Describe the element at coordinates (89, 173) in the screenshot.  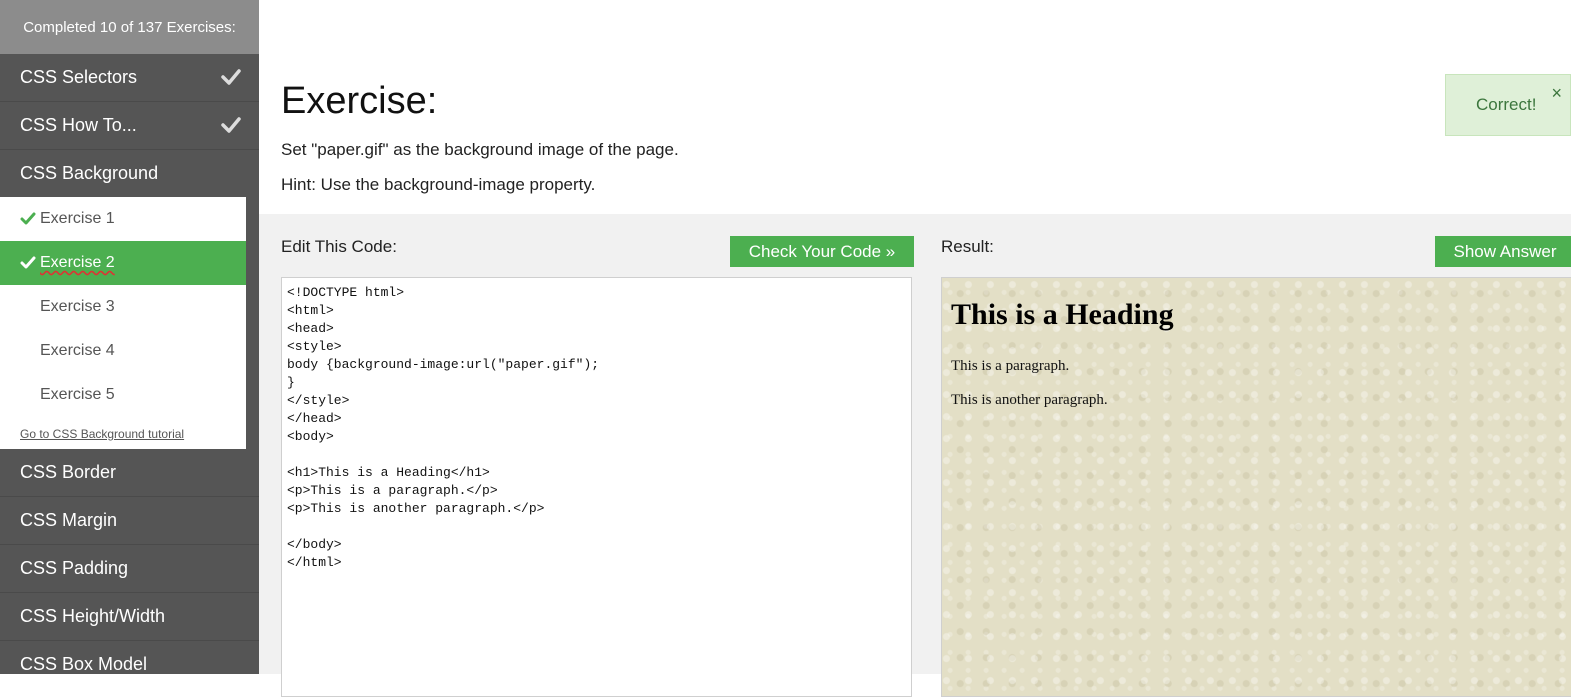
I see `sidebar-item-label: CSS Background` at that location.